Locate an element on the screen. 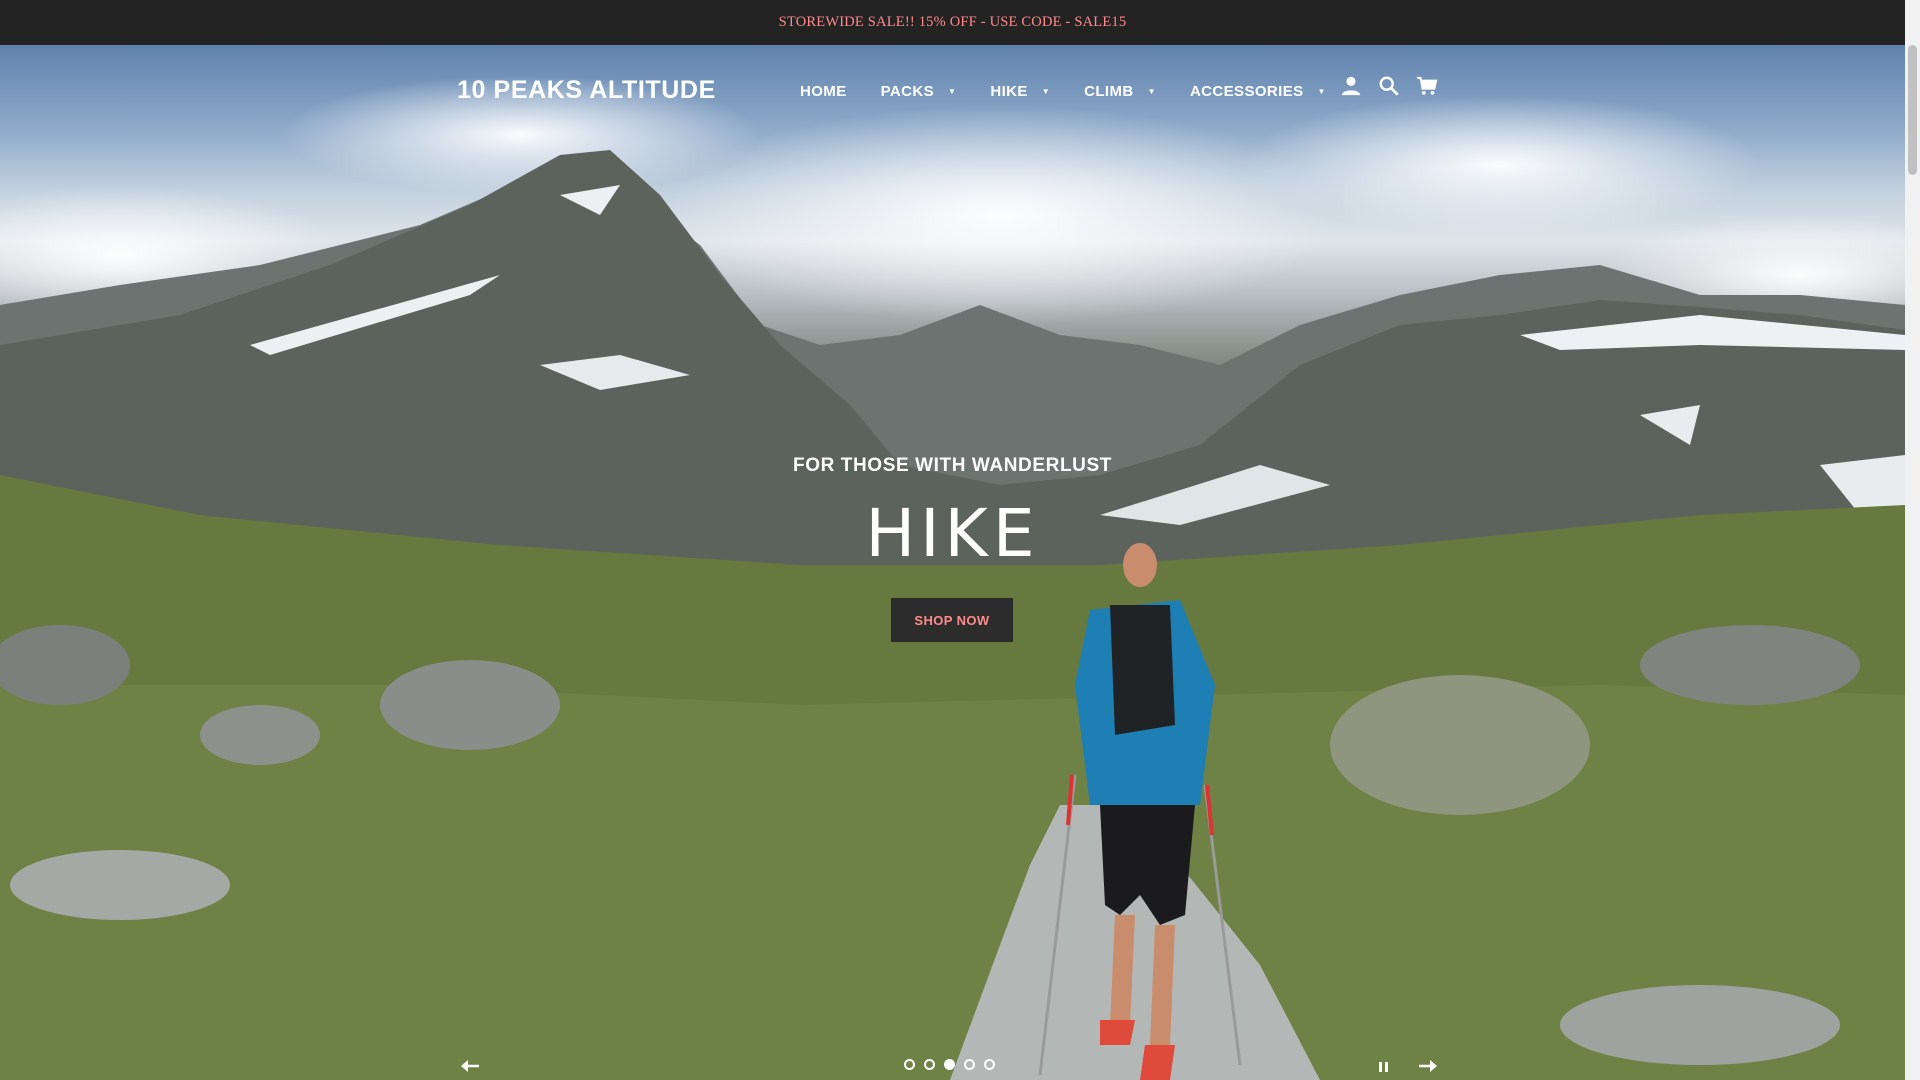  nav-item-home: HOME is located at coordinates (823, 91).